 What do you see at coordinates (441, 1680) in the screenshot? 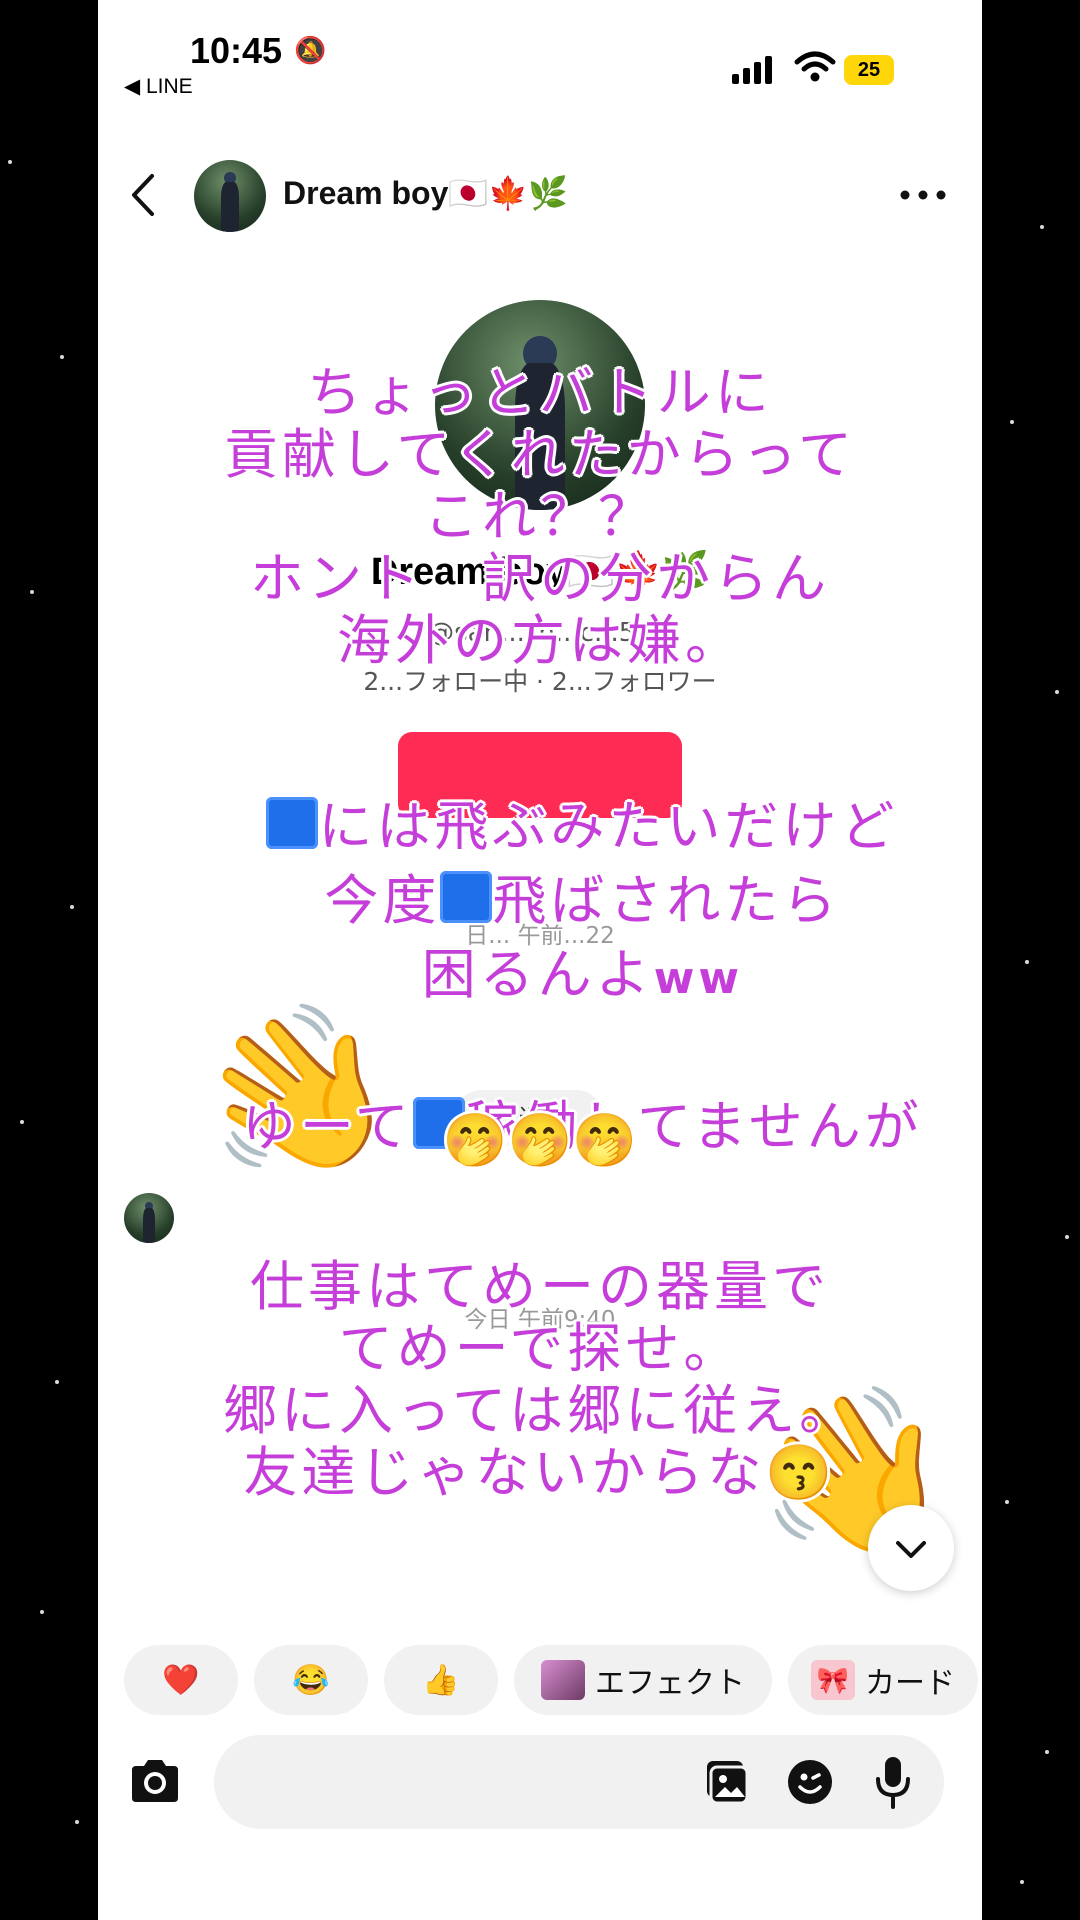
I see `reaction-thumbs-up-button: 👍` at bounding box center [441, 1680].